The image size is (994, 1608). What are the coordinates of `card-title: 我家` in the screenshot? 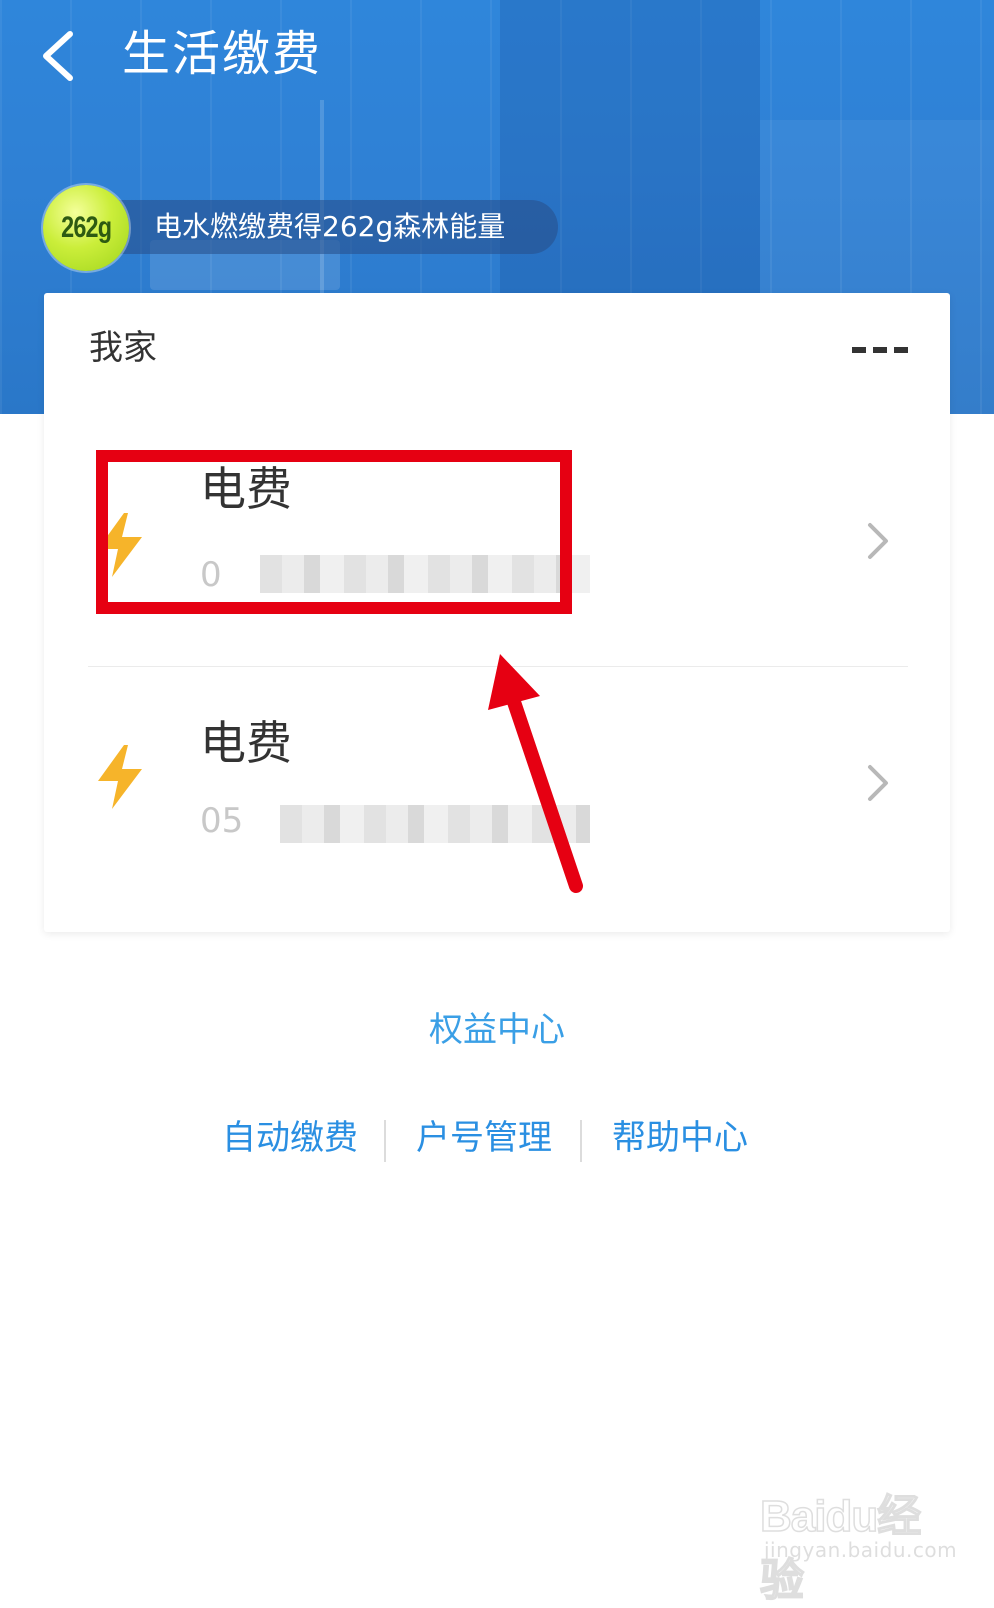 It's located at (123, 348).